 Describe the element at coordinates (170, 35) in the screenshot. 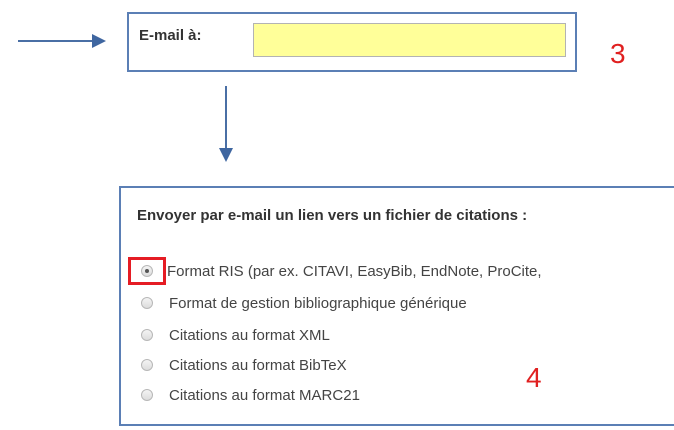

I see `email-label: E-mail à:` at that location.